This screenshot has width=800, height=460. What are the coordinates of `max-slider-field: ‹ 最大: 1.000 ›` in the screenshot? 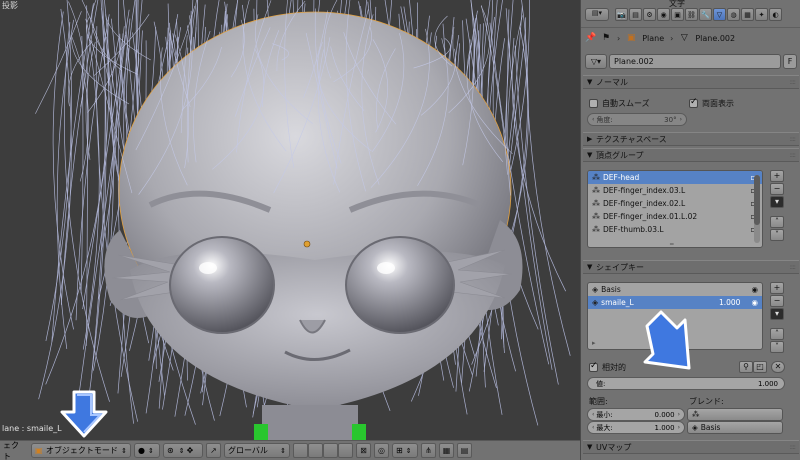 It's located at (636, 427).